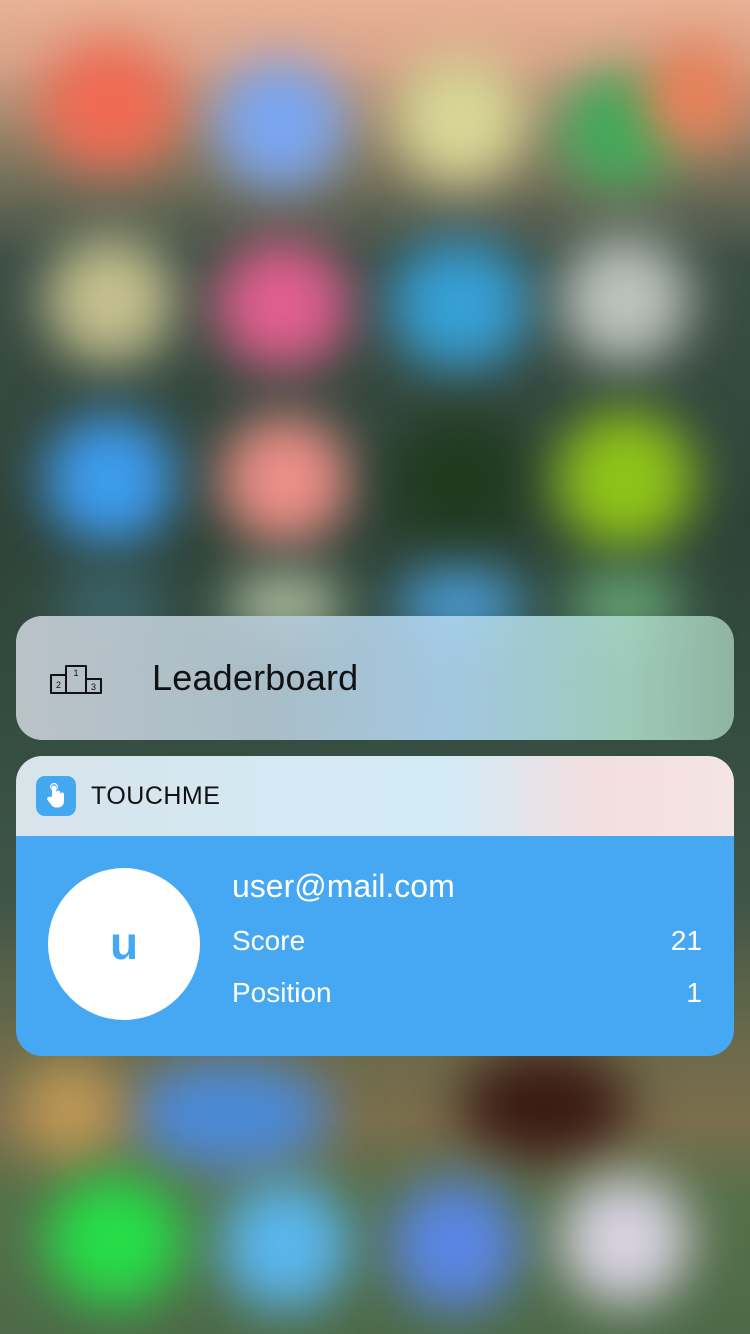 The width and height of the screenshot is (750, 1334). Describe the element at coordinates (375, 796) in the screenshot. I see `widget-header: TOUCHME` at that location.